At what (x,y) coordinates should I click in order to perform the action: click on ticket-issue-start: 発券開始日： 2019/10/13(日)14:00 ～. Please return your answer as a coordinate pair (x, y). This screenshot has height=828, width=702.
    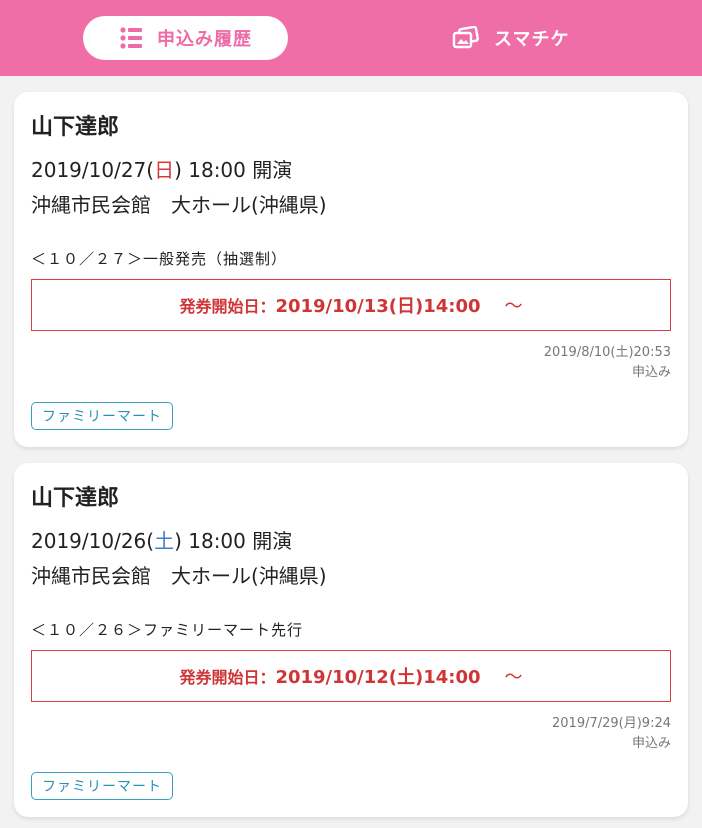
    Looking at the image, I should click on (351, 305).